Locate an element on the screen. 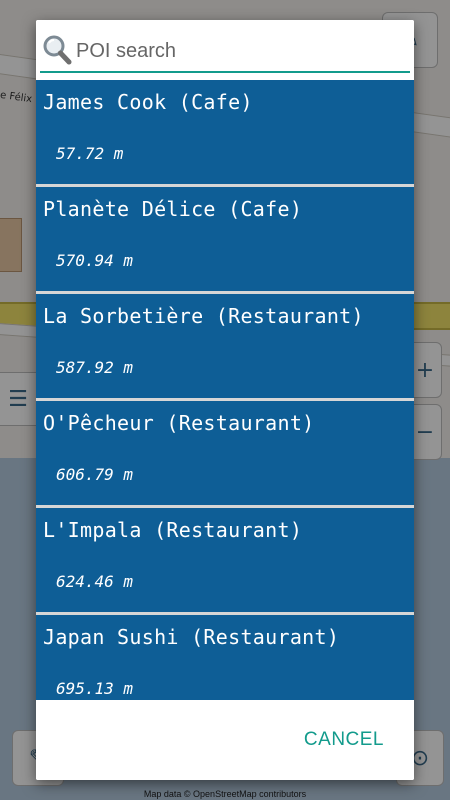  poi-name: Planète Délice (Cafe) is located at coordinates (173, 209).